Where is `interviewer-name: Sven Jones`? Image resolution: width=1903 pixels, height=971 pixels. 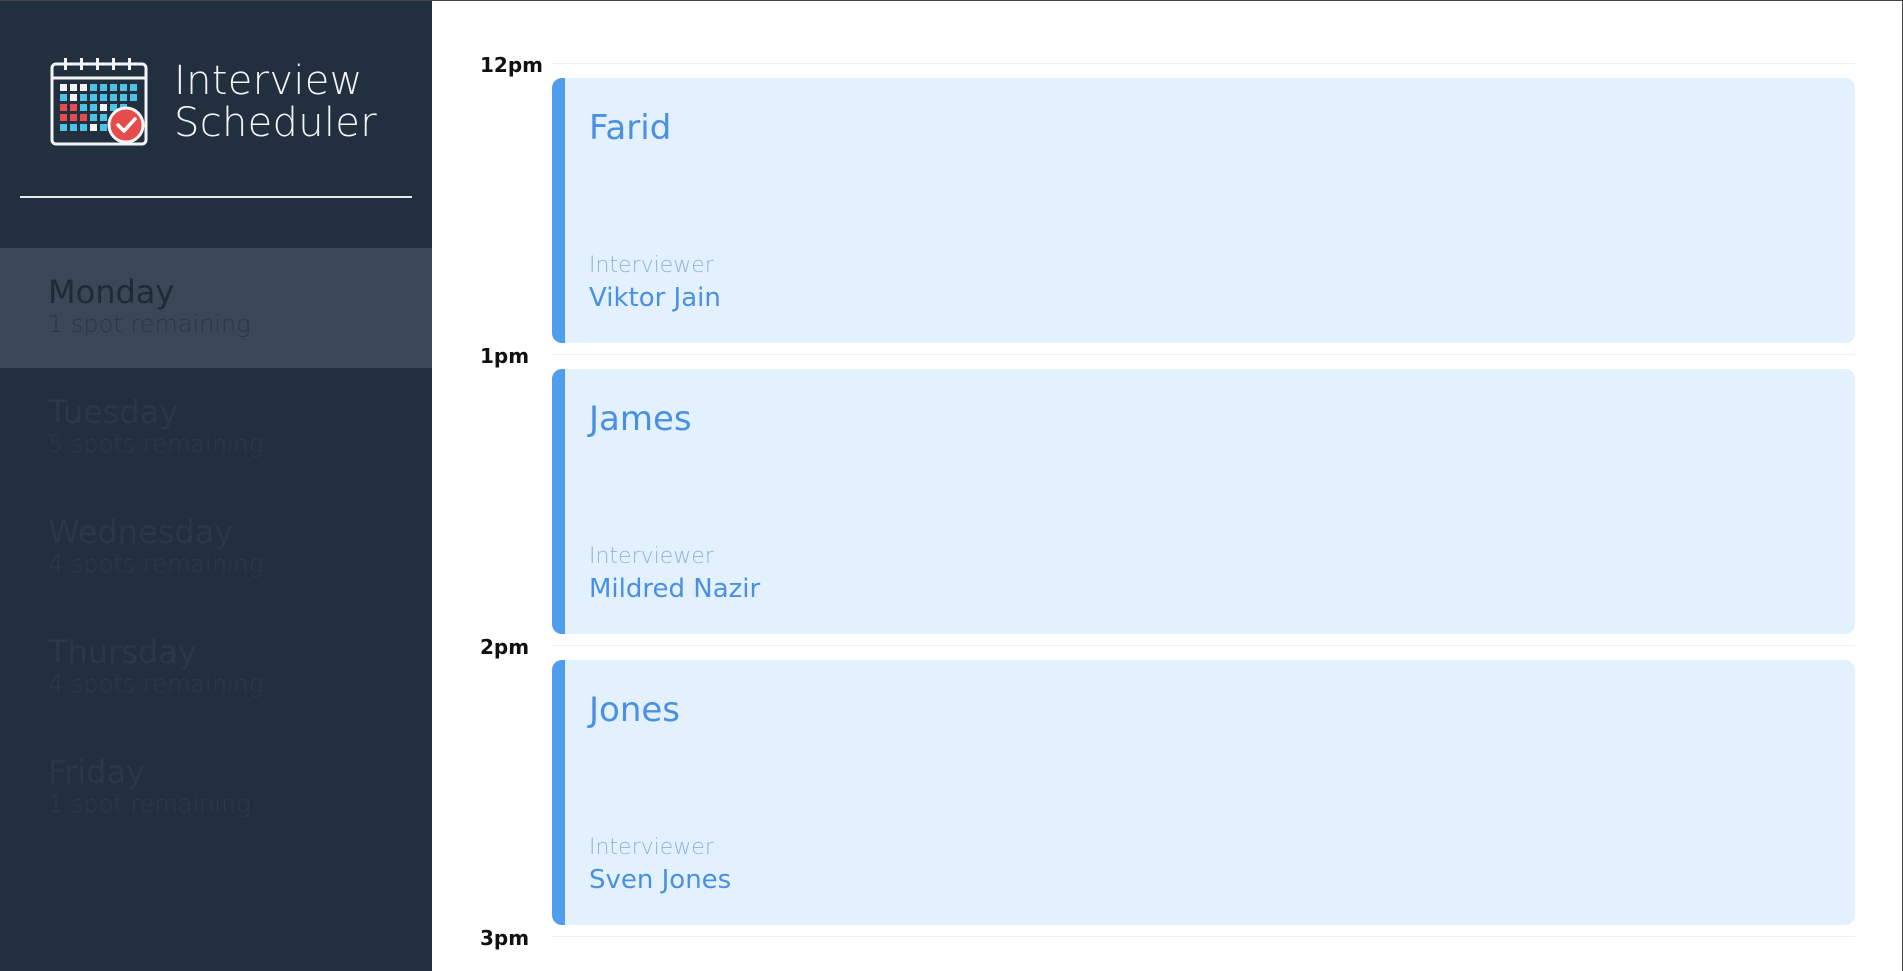 interviewer-name: Sven Jones is located at coordinates (660, 880).